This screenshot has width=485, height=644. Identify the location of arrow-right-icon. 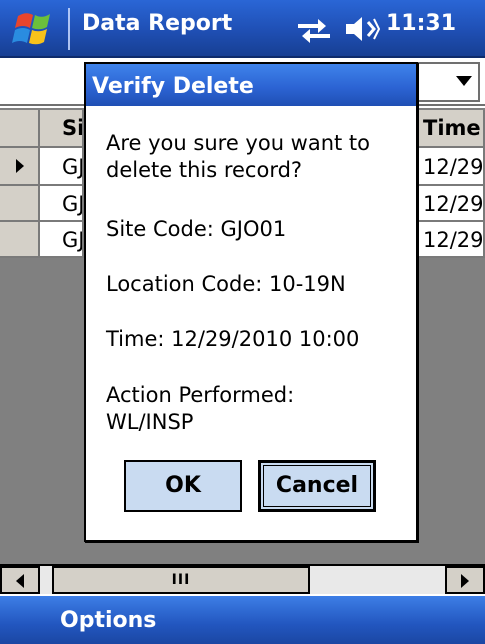
(465, 581).